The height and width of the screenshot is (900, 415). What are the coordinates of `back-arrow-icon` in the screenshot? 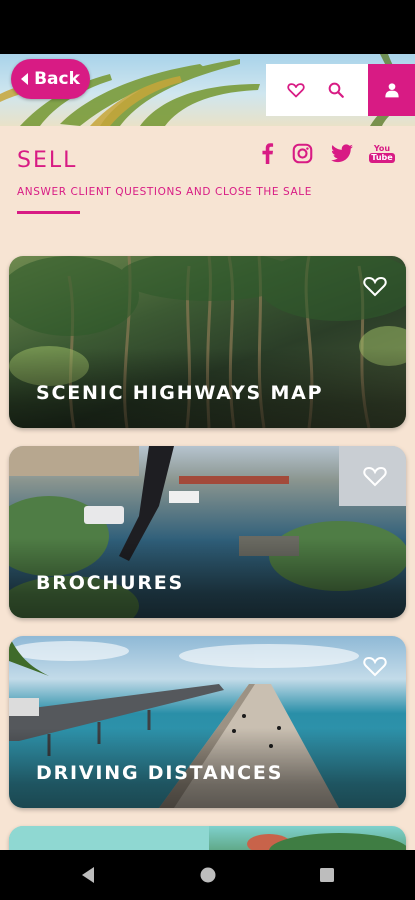 It's located at (25, 79).